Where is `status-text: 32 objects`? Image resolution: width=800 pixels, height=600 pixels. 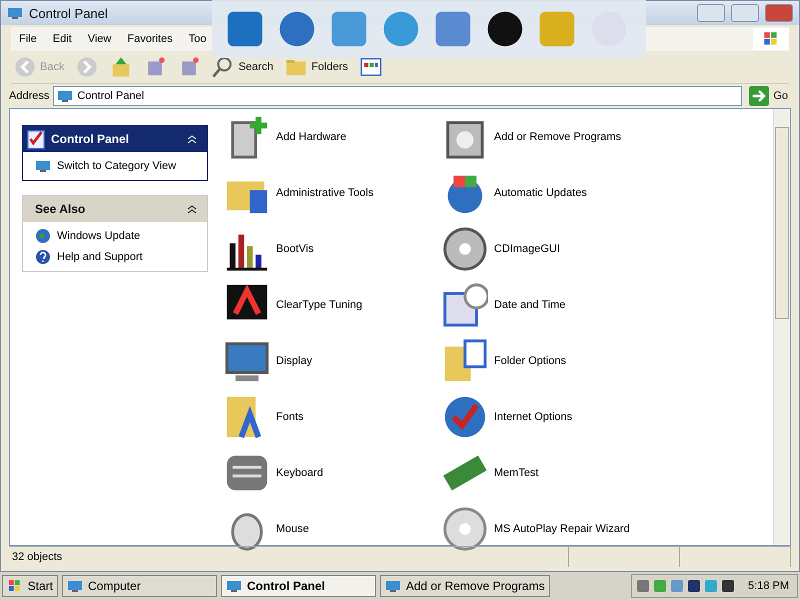 status-text: 32 objects is located at coordinates (289, 557).